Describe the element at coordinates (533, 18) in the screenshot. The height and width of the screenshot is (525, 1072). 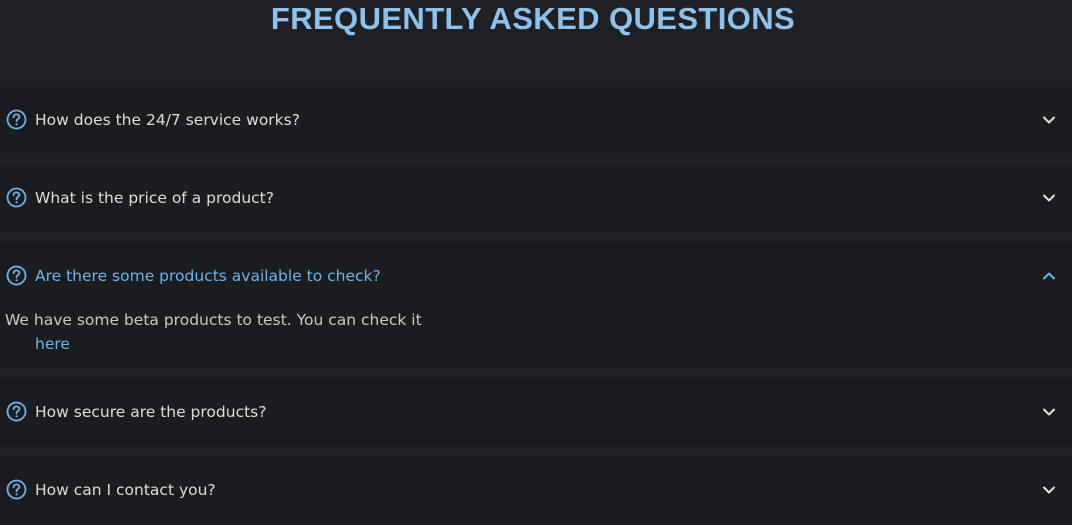
I see `page-title: FREQUENTLY ASKED QUESTIONS` at that location.